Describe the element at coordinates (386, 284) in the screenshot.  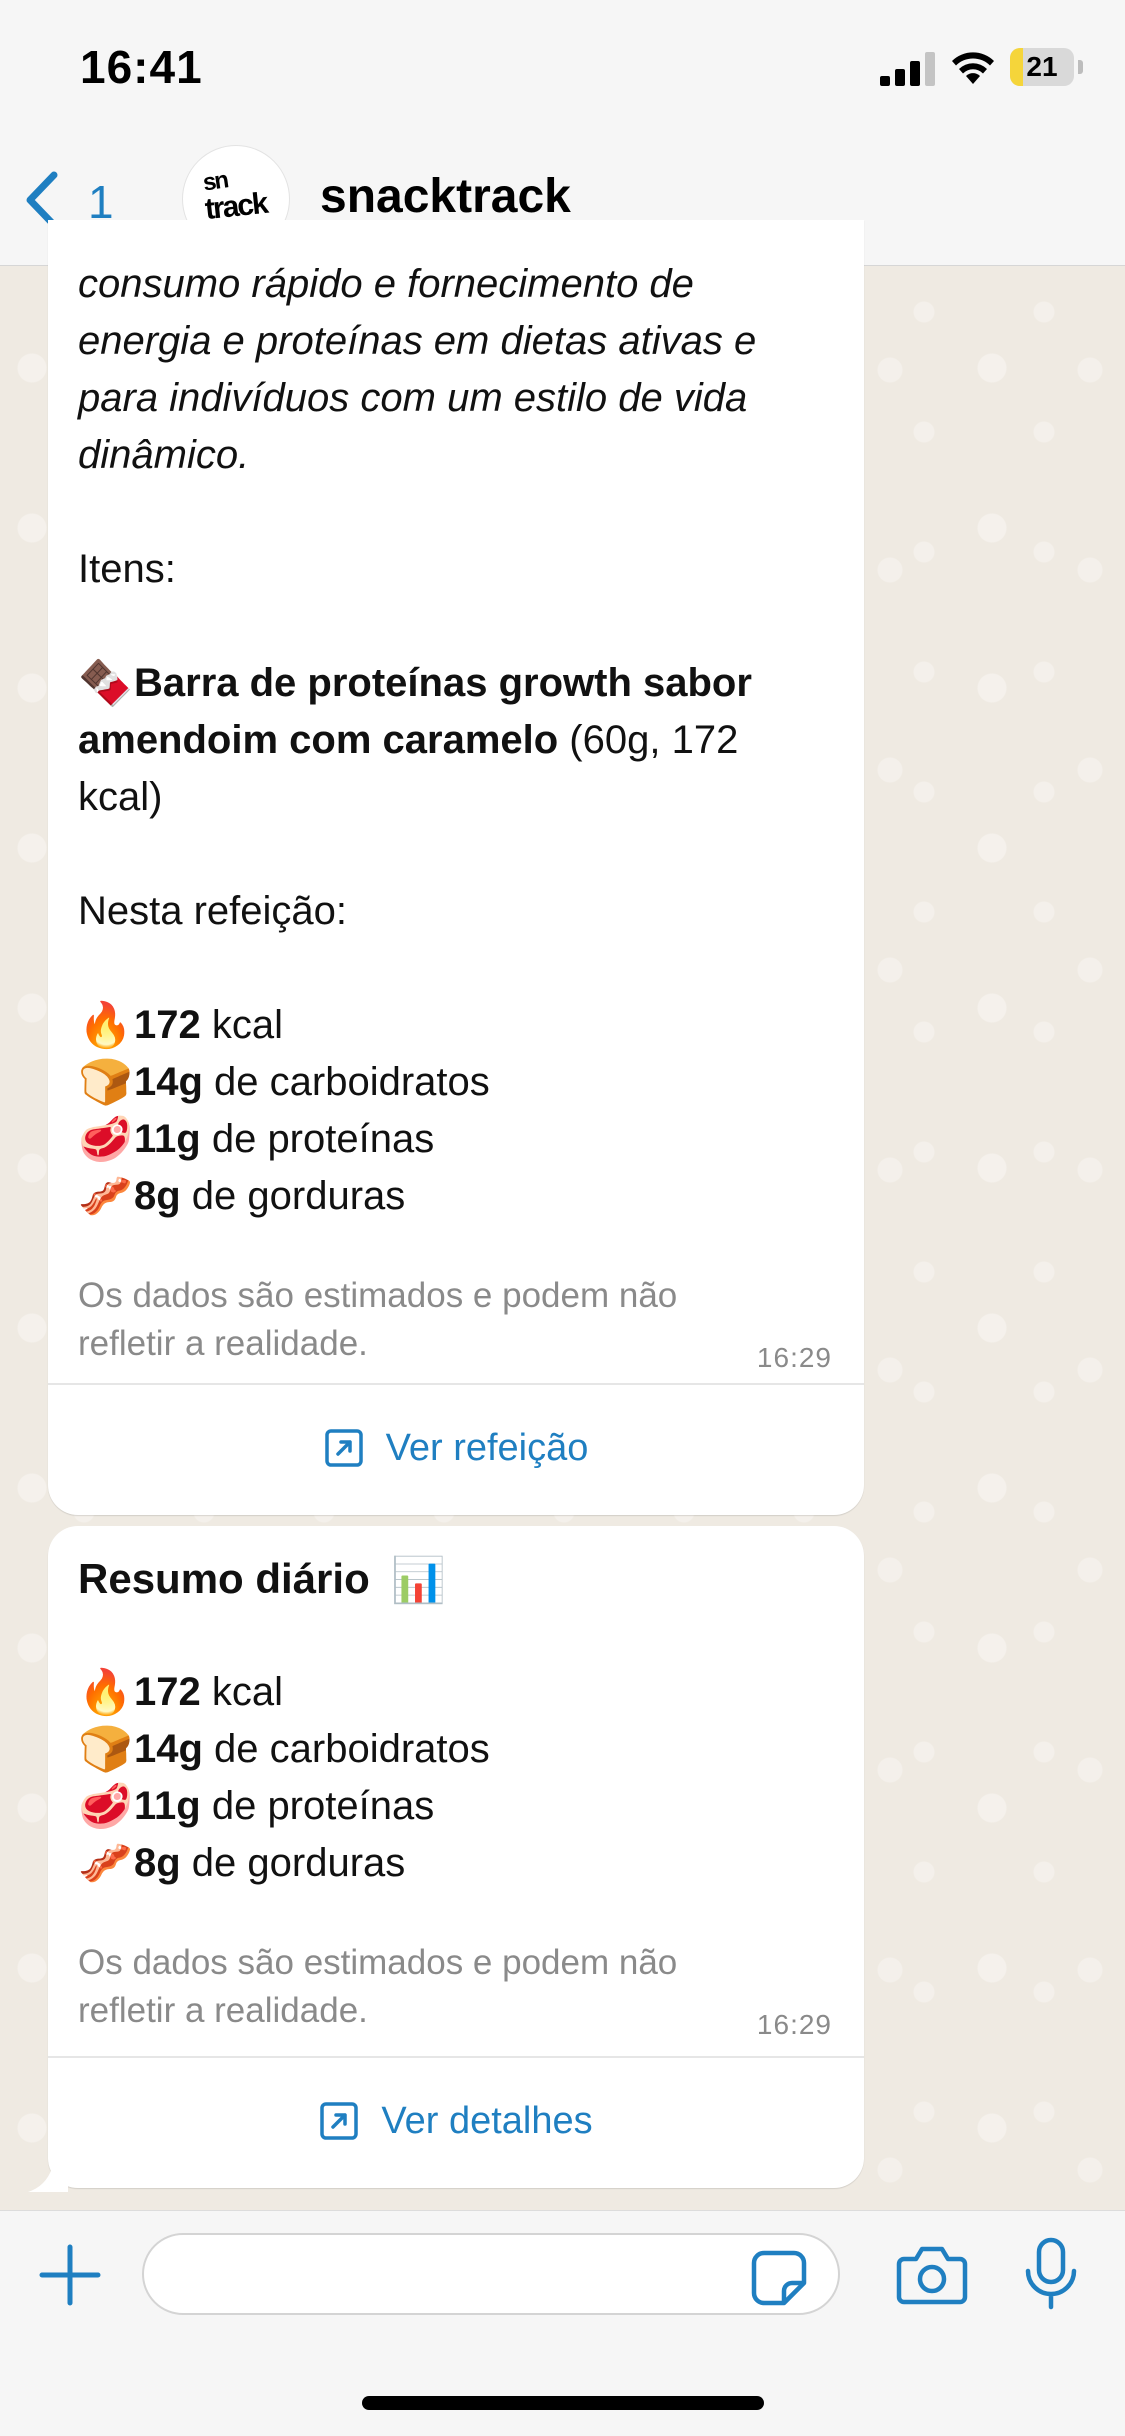
I see `intro-line: consumo rápido e fornecimento de` at that location.